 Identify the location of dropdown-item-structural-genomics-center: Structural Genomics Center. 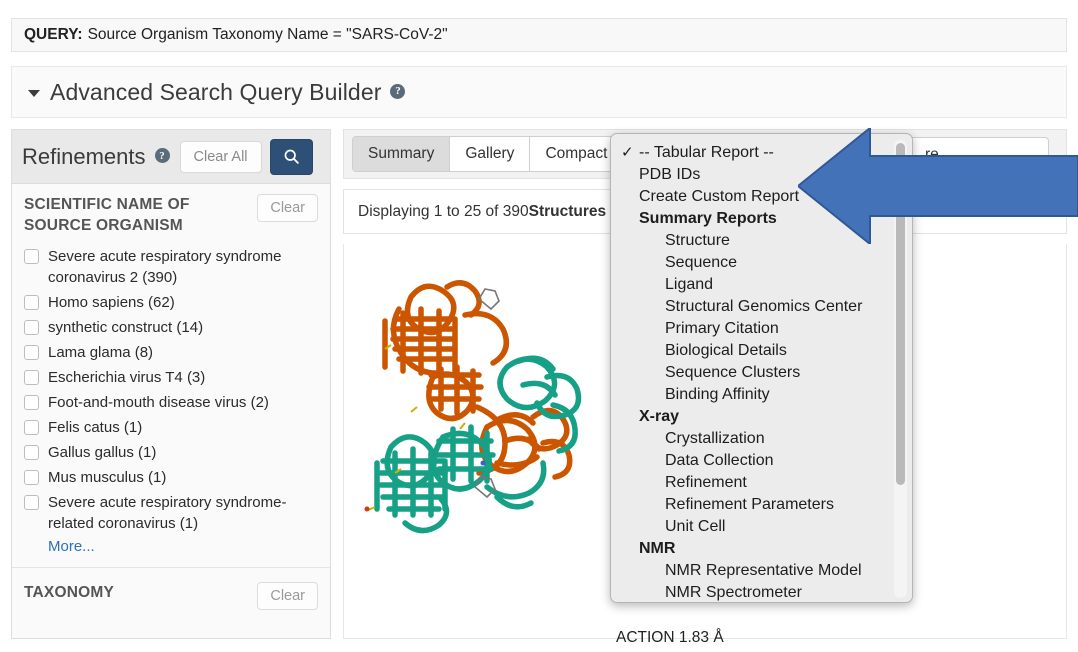
(761, 307).